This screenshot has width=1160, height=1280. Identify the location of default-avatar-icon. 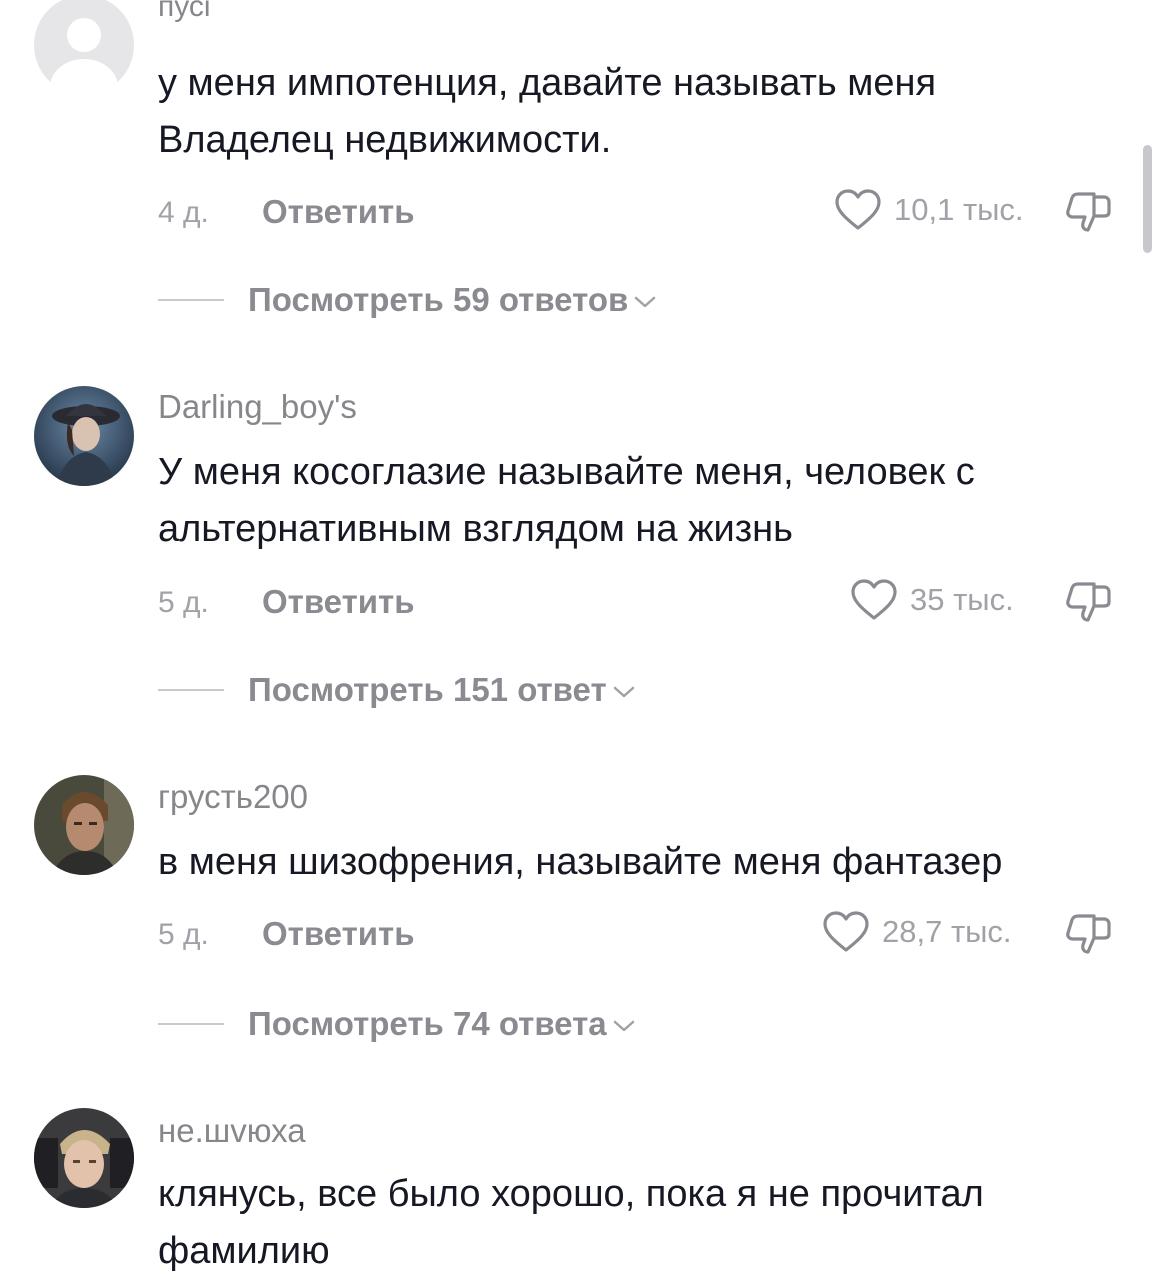
(84, 47).